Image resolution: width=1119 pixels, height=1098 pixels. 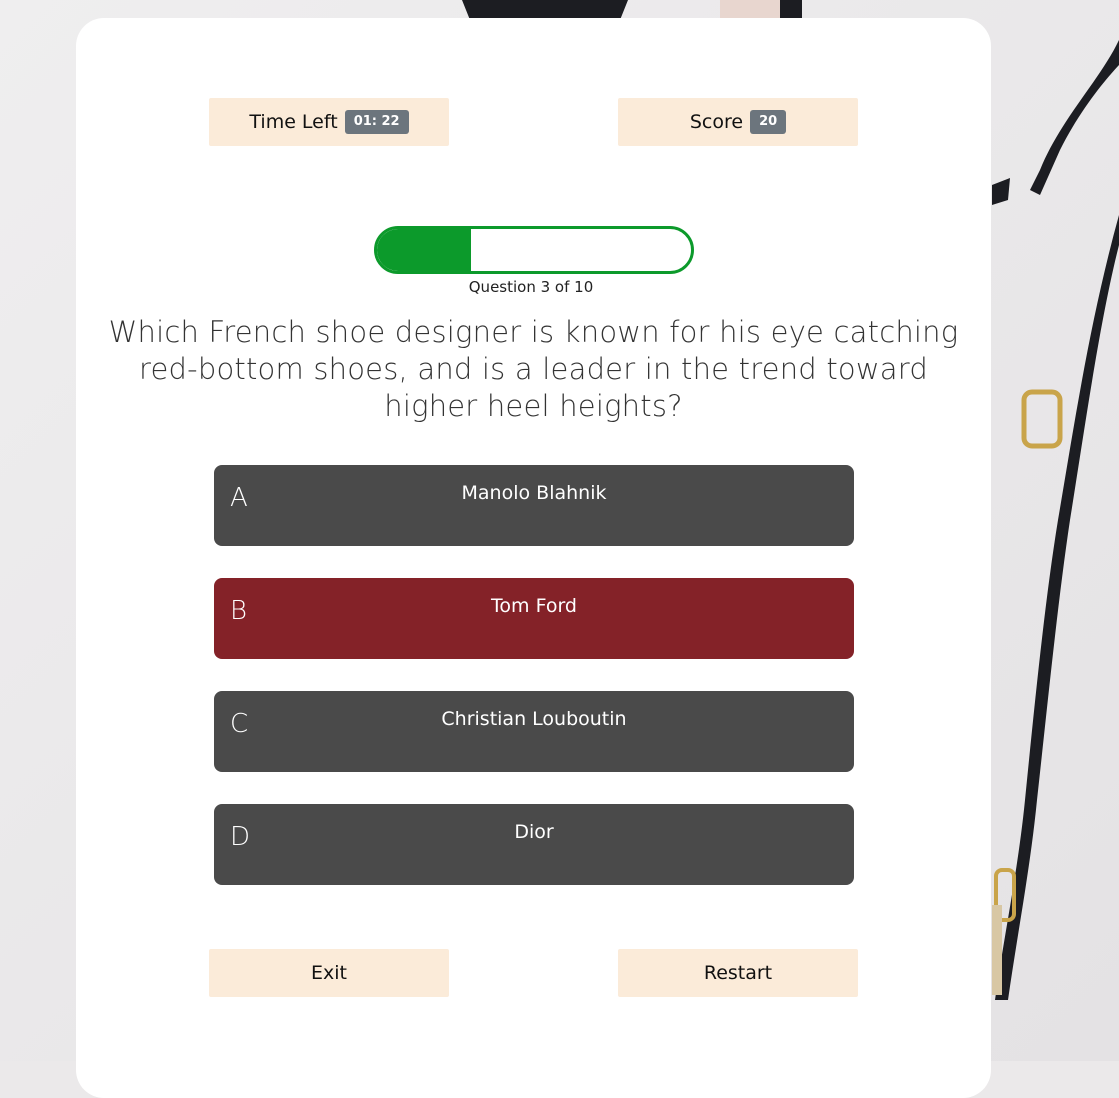 What do you see at coordinates (376, 122) in the screenshot?
I see `time-left-badge: 01: 22` at bounding box center [376, 122].